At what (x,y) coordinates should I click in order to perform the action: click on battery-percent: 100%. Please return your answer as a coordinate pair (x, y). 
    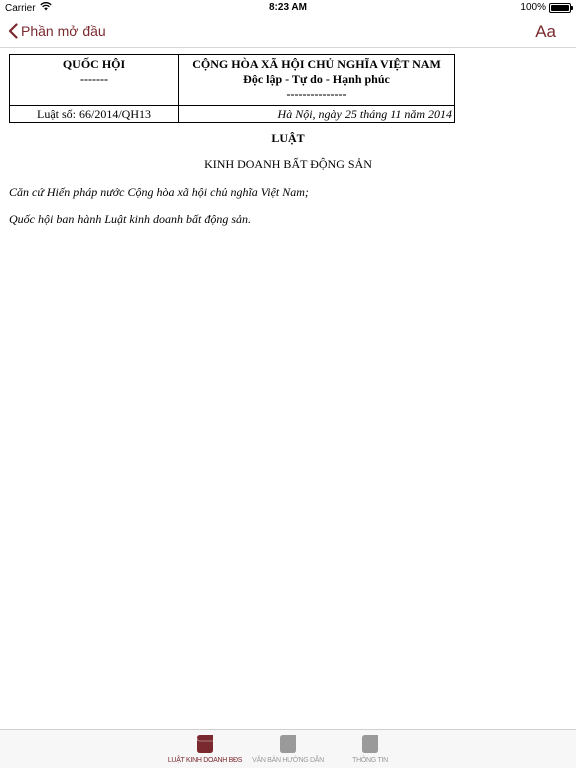
    Looking at the image, I should click on (533, 7).